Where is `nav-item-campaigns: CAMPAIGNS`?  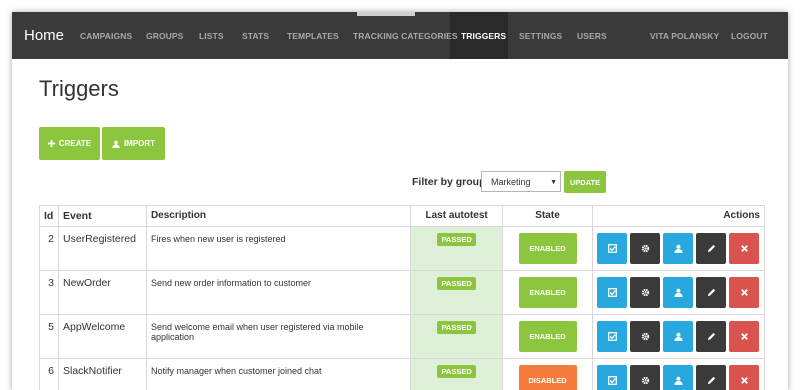 nav-item-campaigns: CAMPAIGNS is located at coordinates (106, 36).